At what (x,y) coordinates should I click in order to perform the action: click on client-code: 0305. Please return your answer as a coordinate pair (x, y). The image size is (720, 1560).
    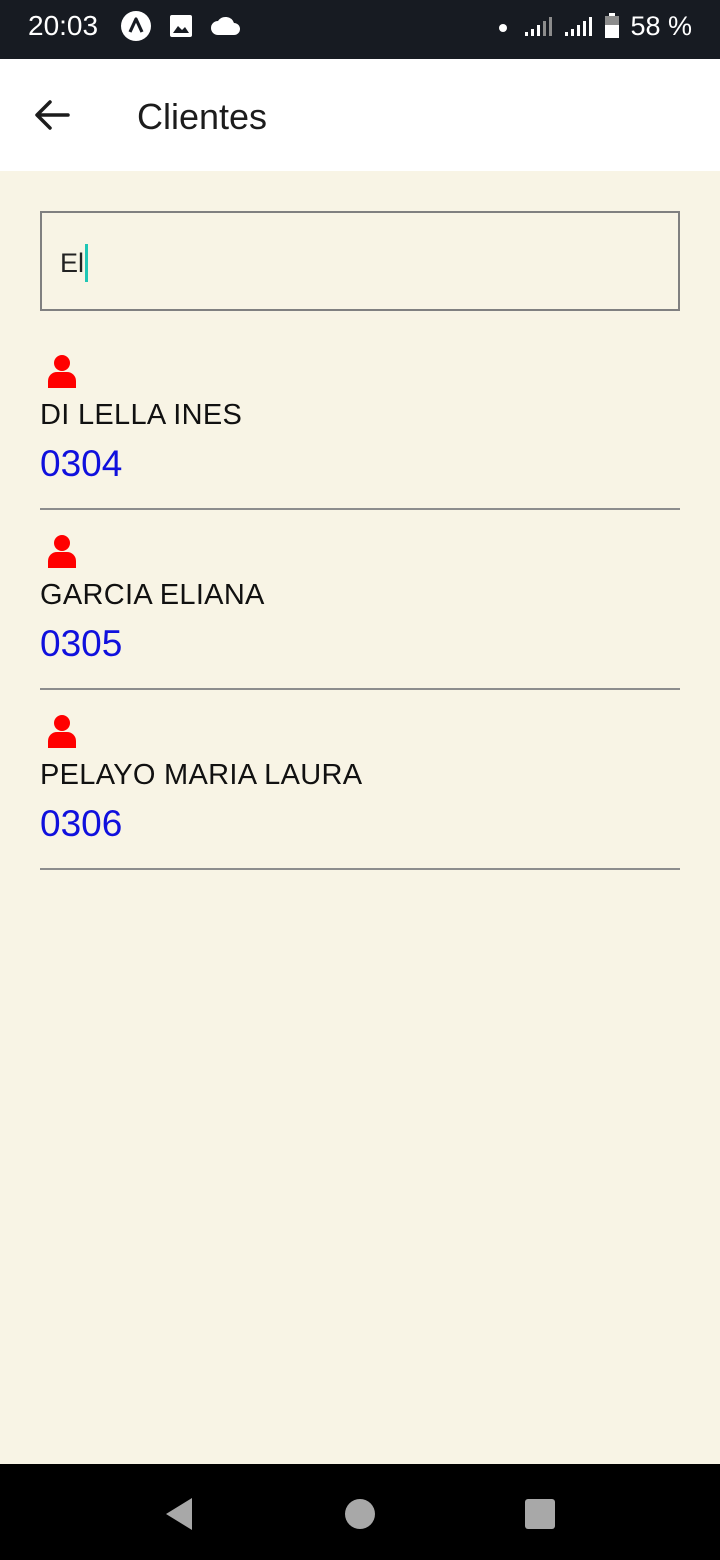
    Looking at the image, I should click on (81, 643).